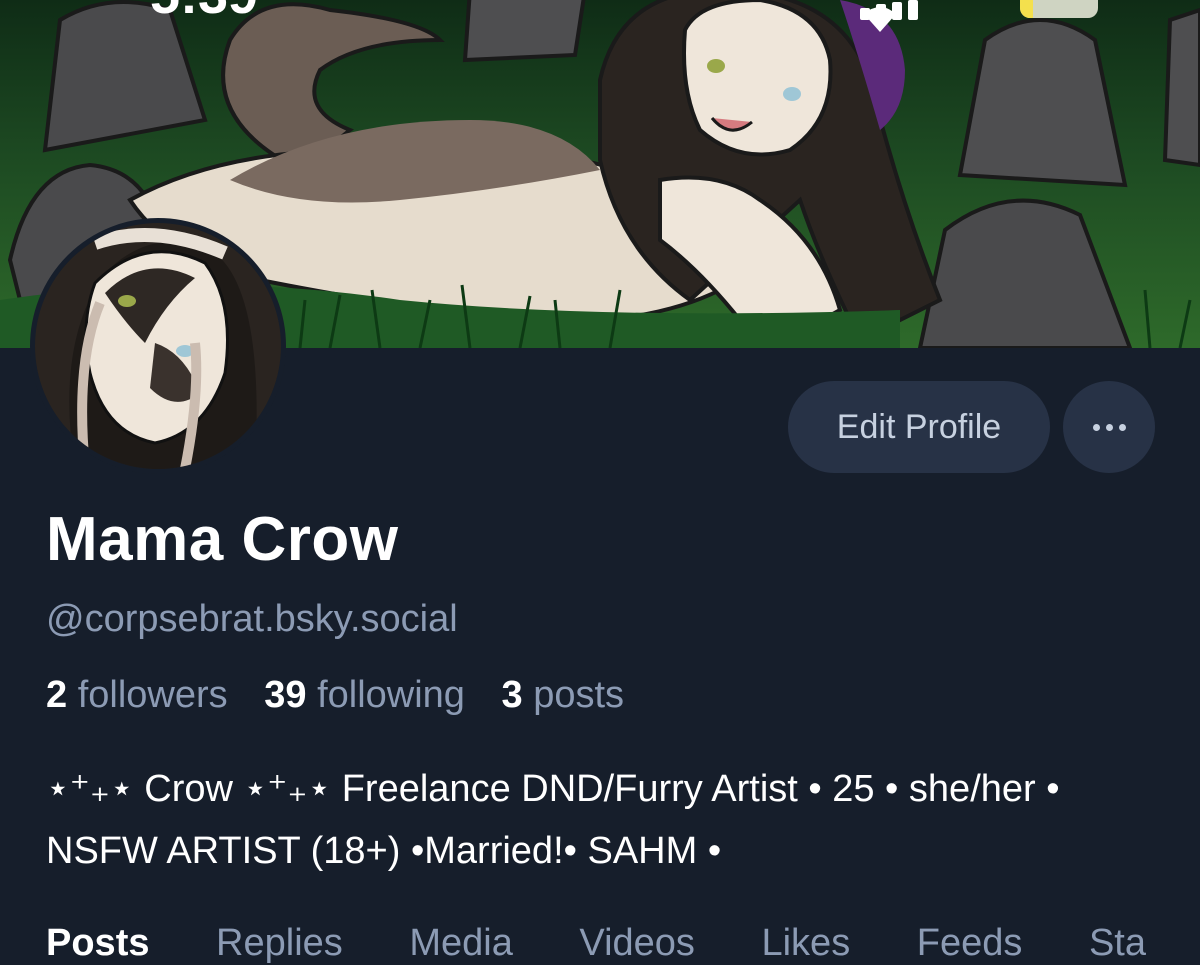 The image size is (1200, 965). Describe the element at coordinates (1059, 9) in the screenshot. I see `battery-icon` at that location.